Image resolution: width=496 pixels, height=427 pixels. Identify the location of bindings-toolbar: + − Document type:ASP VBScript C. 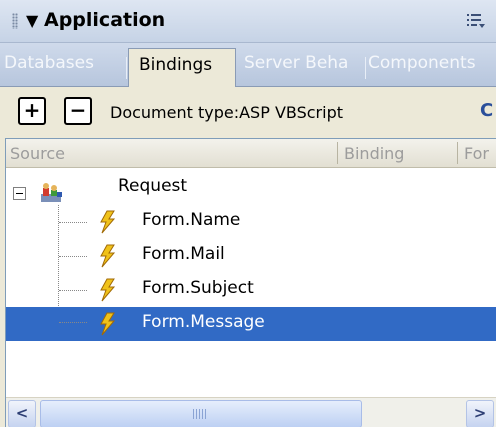
(248, 110).